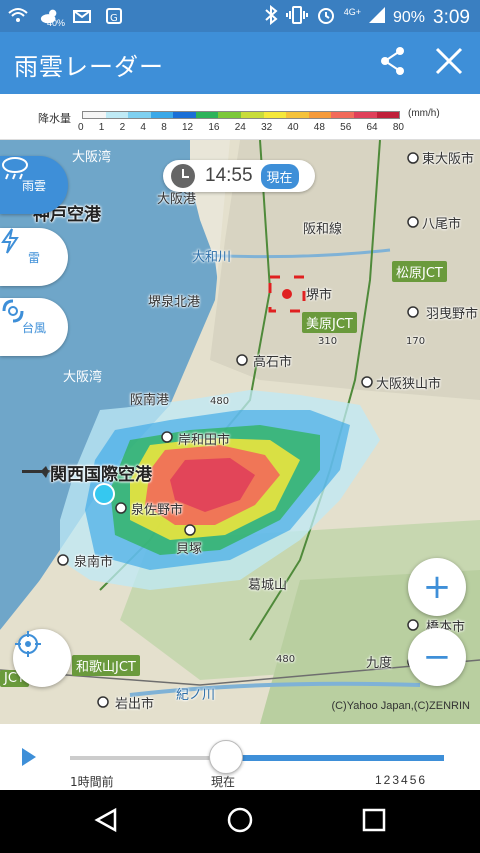  What do you see at coordinates (452, 314) in the screenshot?
I see `map-label: 羽曳野市` at bounding box center [452, 314].